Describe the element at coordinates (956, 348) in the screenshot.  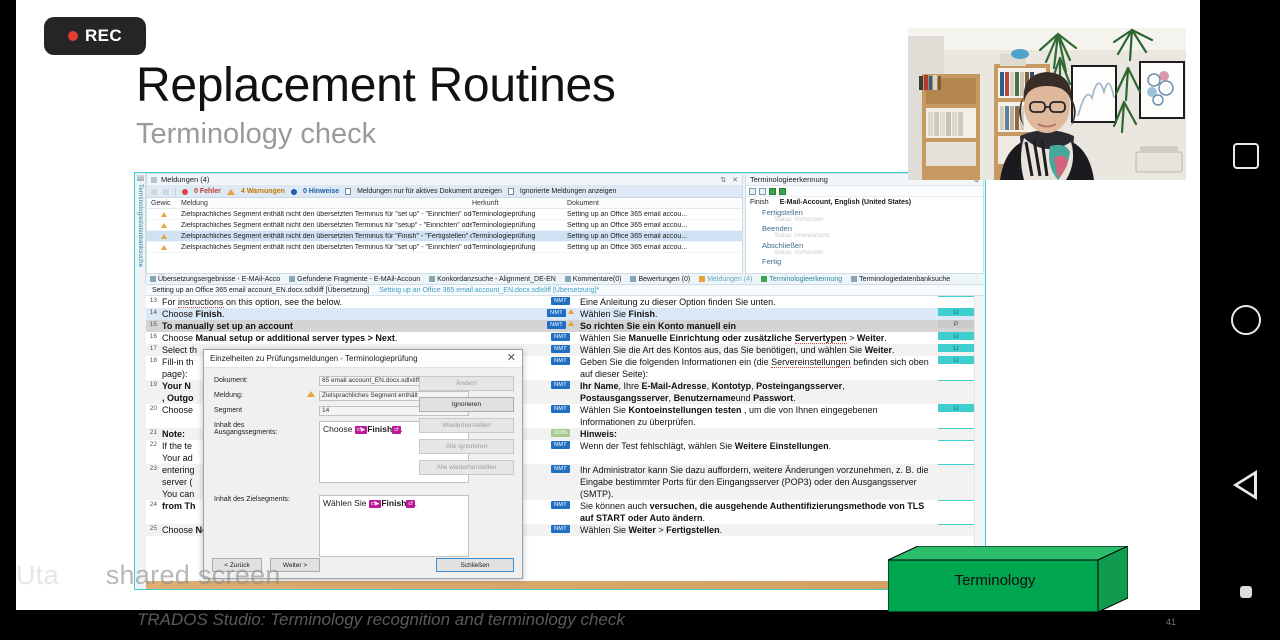
I see `segment-status: LI` at that location.